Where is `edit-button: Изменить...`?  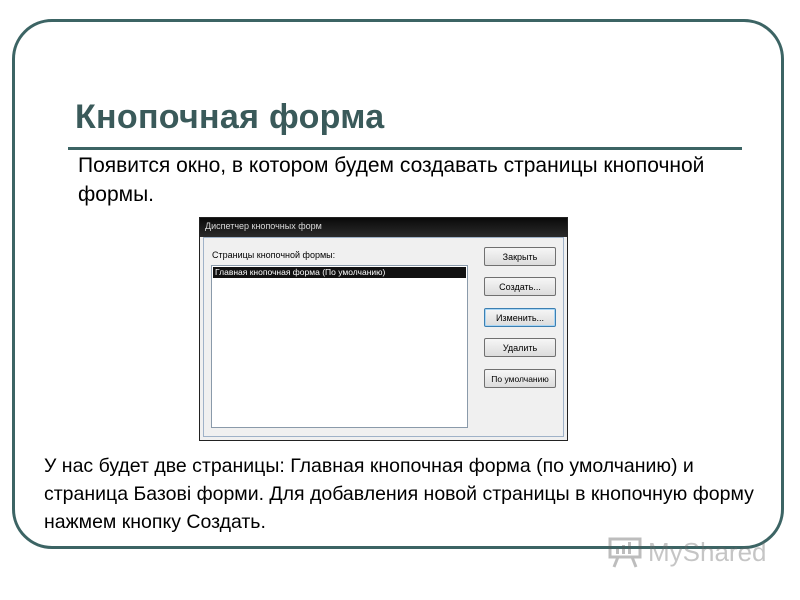 edit-button: Изменить... is located at coordinates (520, 317).